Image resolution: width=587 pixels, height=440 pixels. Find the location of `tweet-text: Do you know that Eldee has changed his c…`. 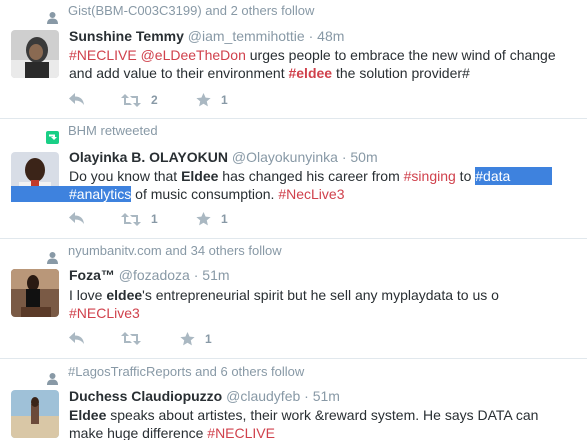

tweet-text: Do you know that Eldee has changed his c… is located at coordinates (295, 185).